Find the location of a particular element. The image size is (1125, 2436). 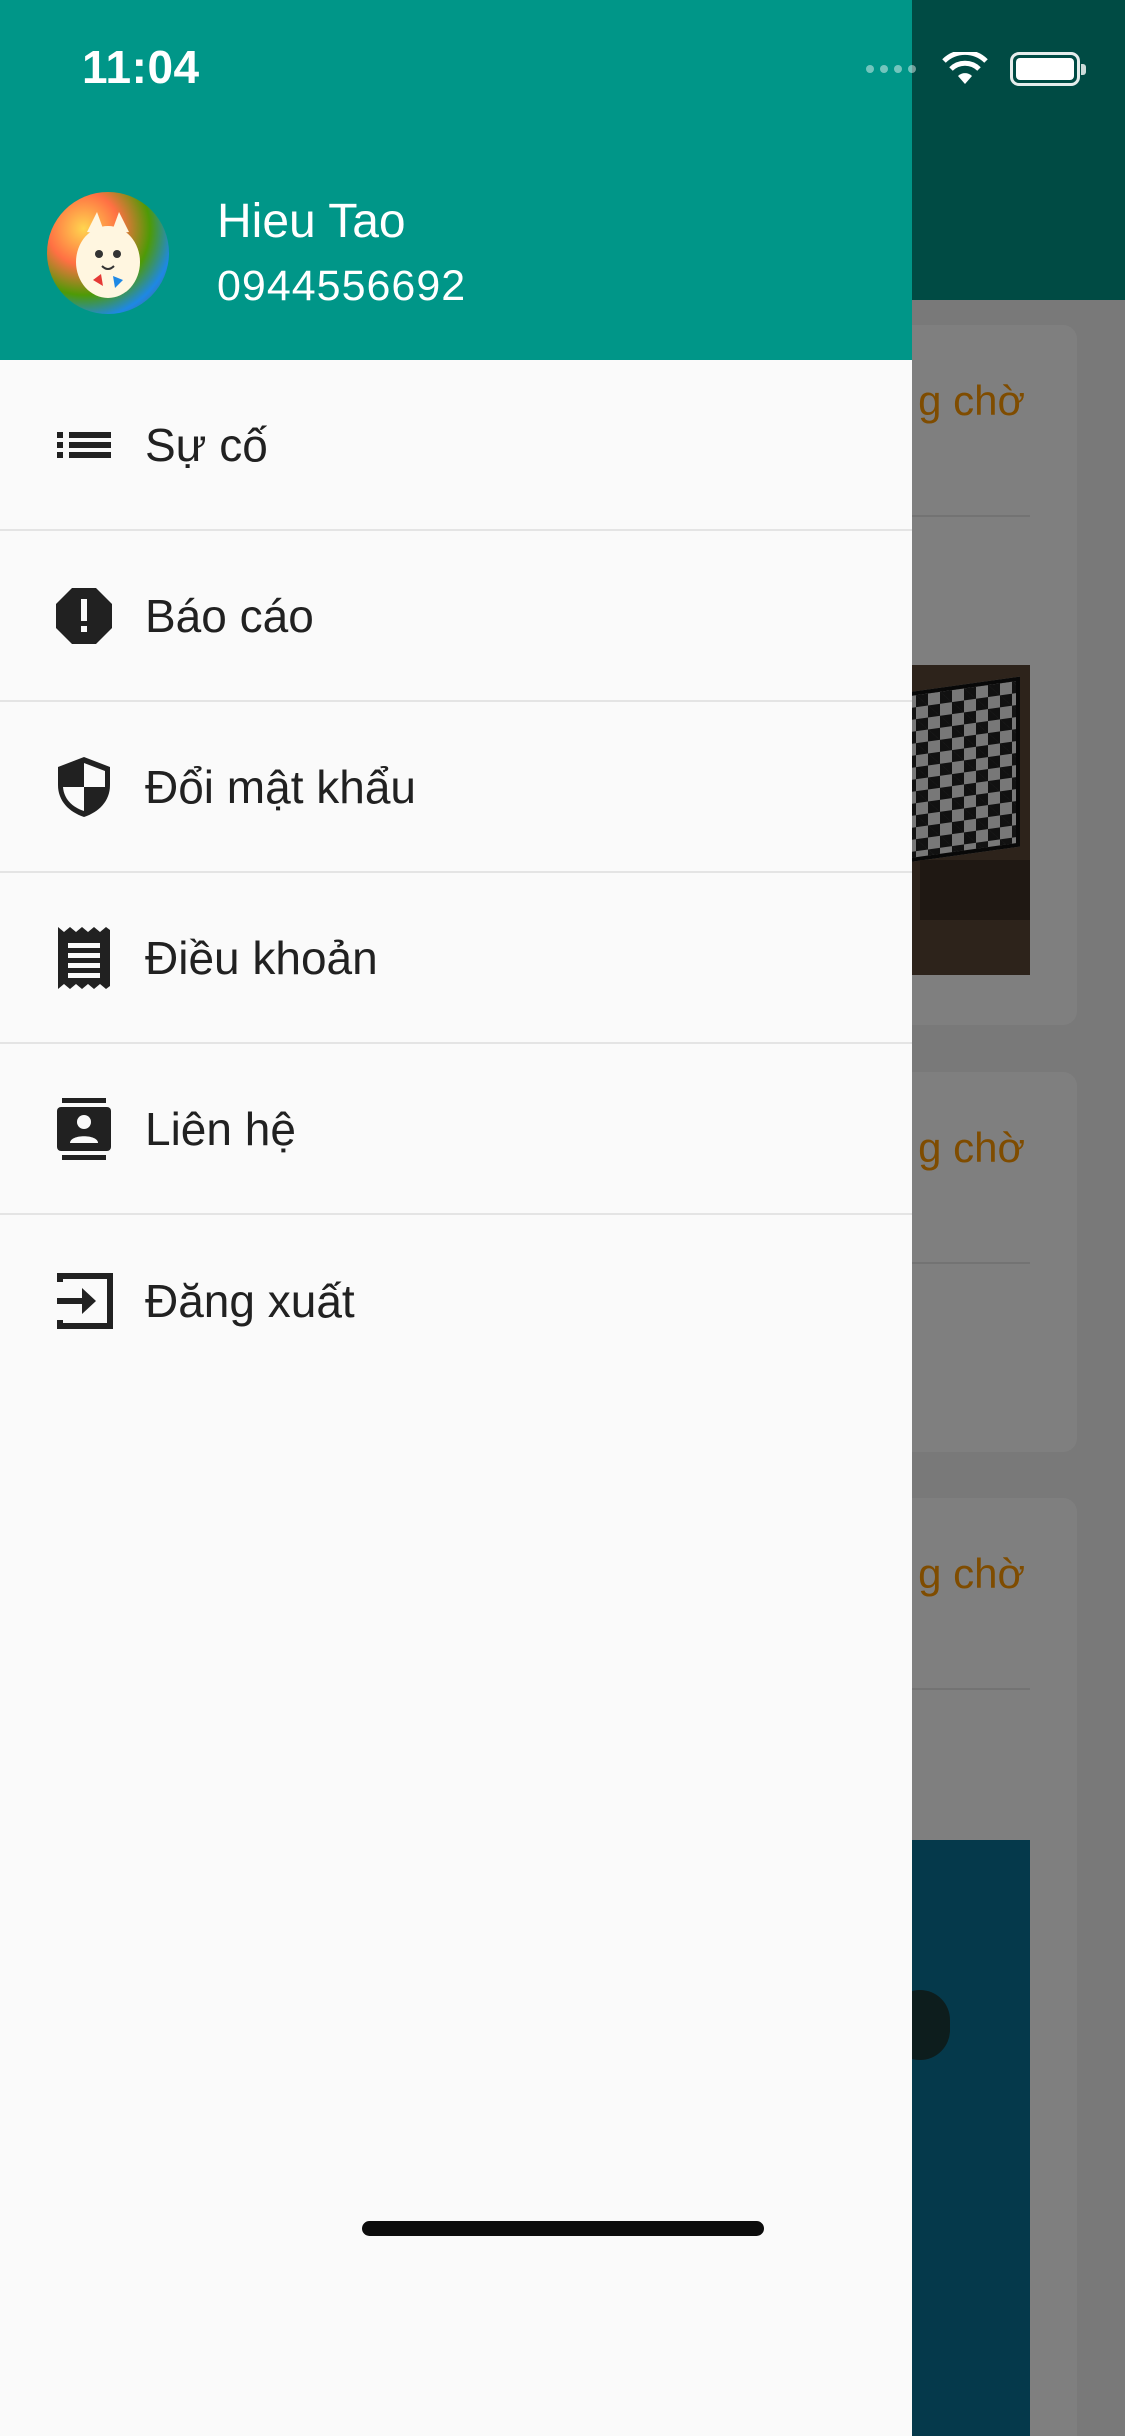

menu-item-label: Điều khoản is located at coordinates (261, 957).